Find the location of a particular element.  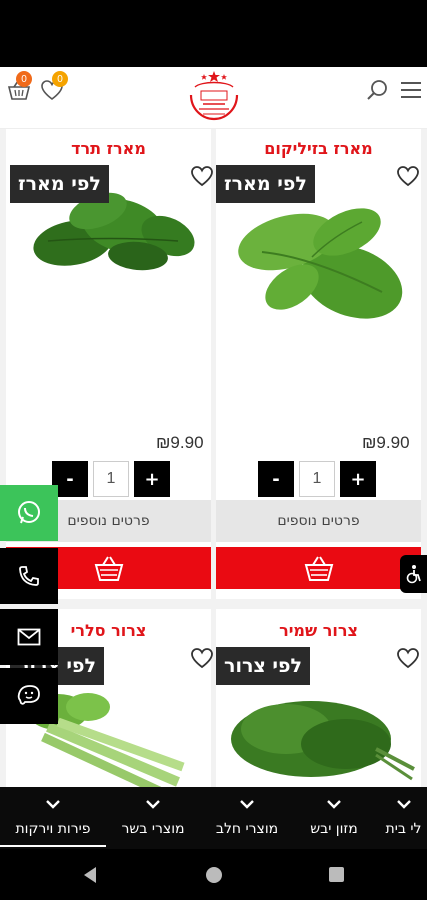

wishlist-count-badge: 0 is located at coordinates (60, 79).